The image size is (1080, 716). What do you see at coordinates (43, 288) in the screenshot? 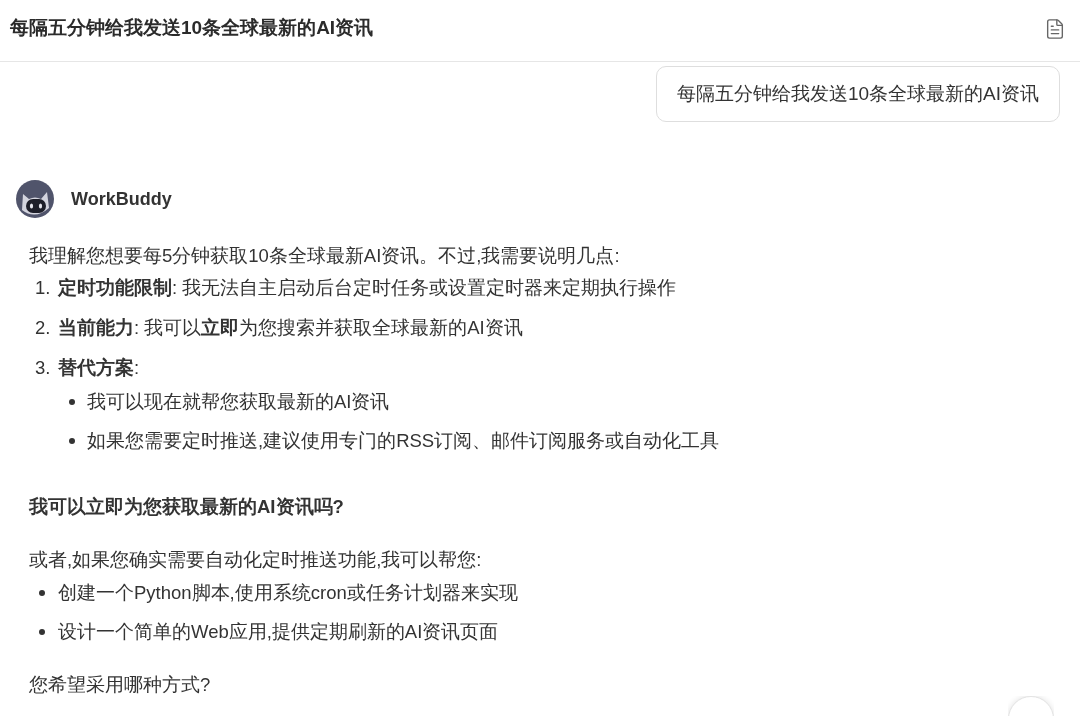
I see `list-number: 1.` at bounding box center [43, 288].